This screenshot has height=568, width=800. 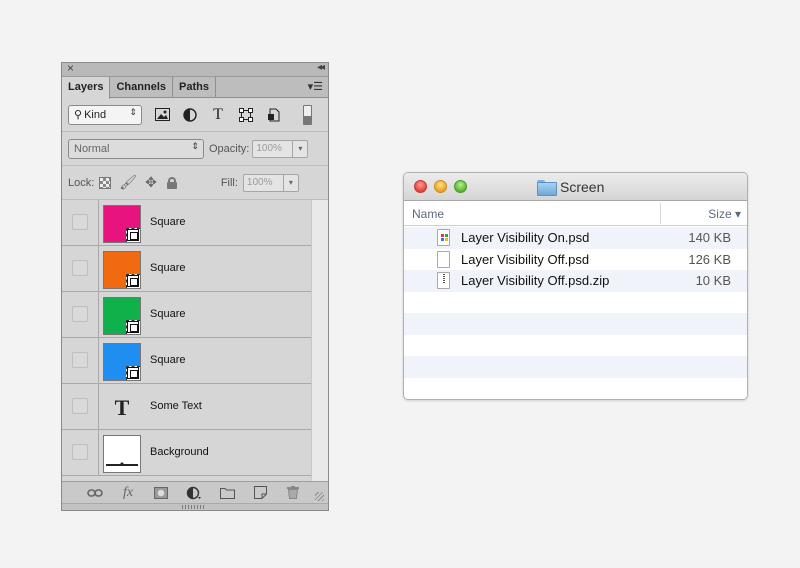 I want to click on new-layer-icon, so click(x=260, y=493).